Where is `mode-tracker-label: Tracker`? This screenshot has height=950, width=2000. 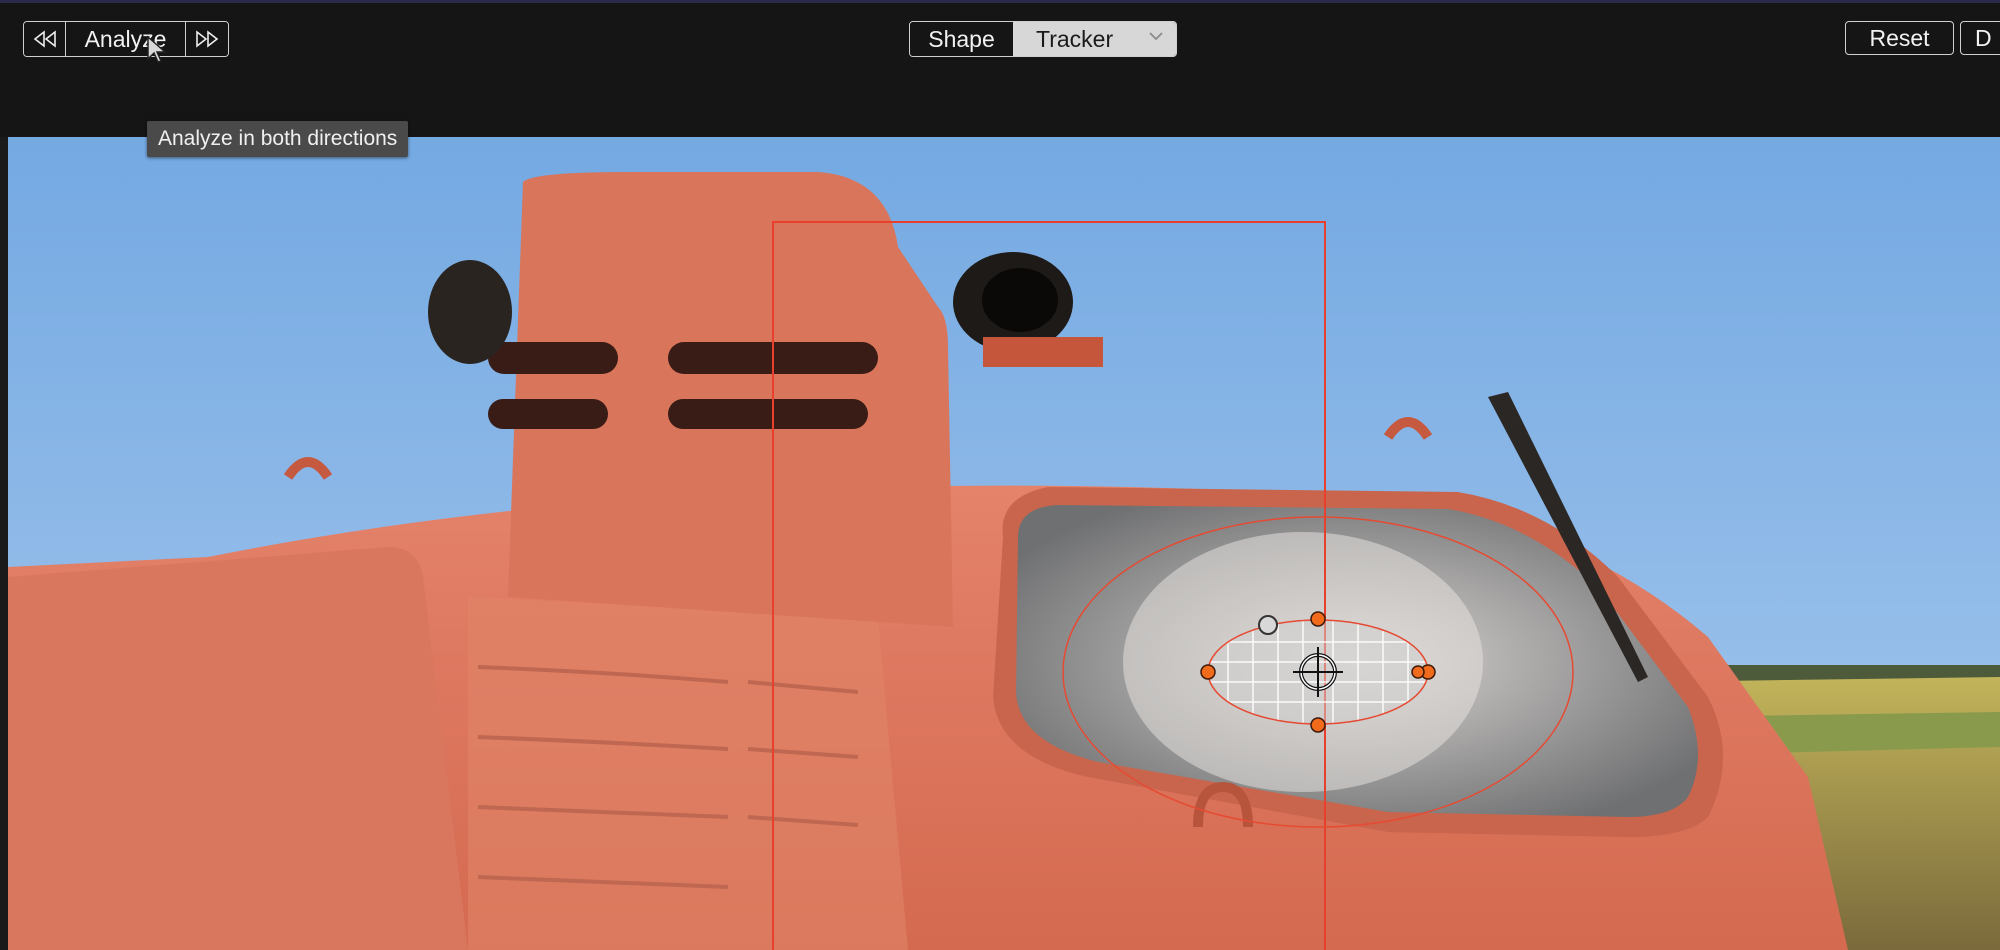
mode-tracker-label: Tracker is located at coordinates (1075, 38).